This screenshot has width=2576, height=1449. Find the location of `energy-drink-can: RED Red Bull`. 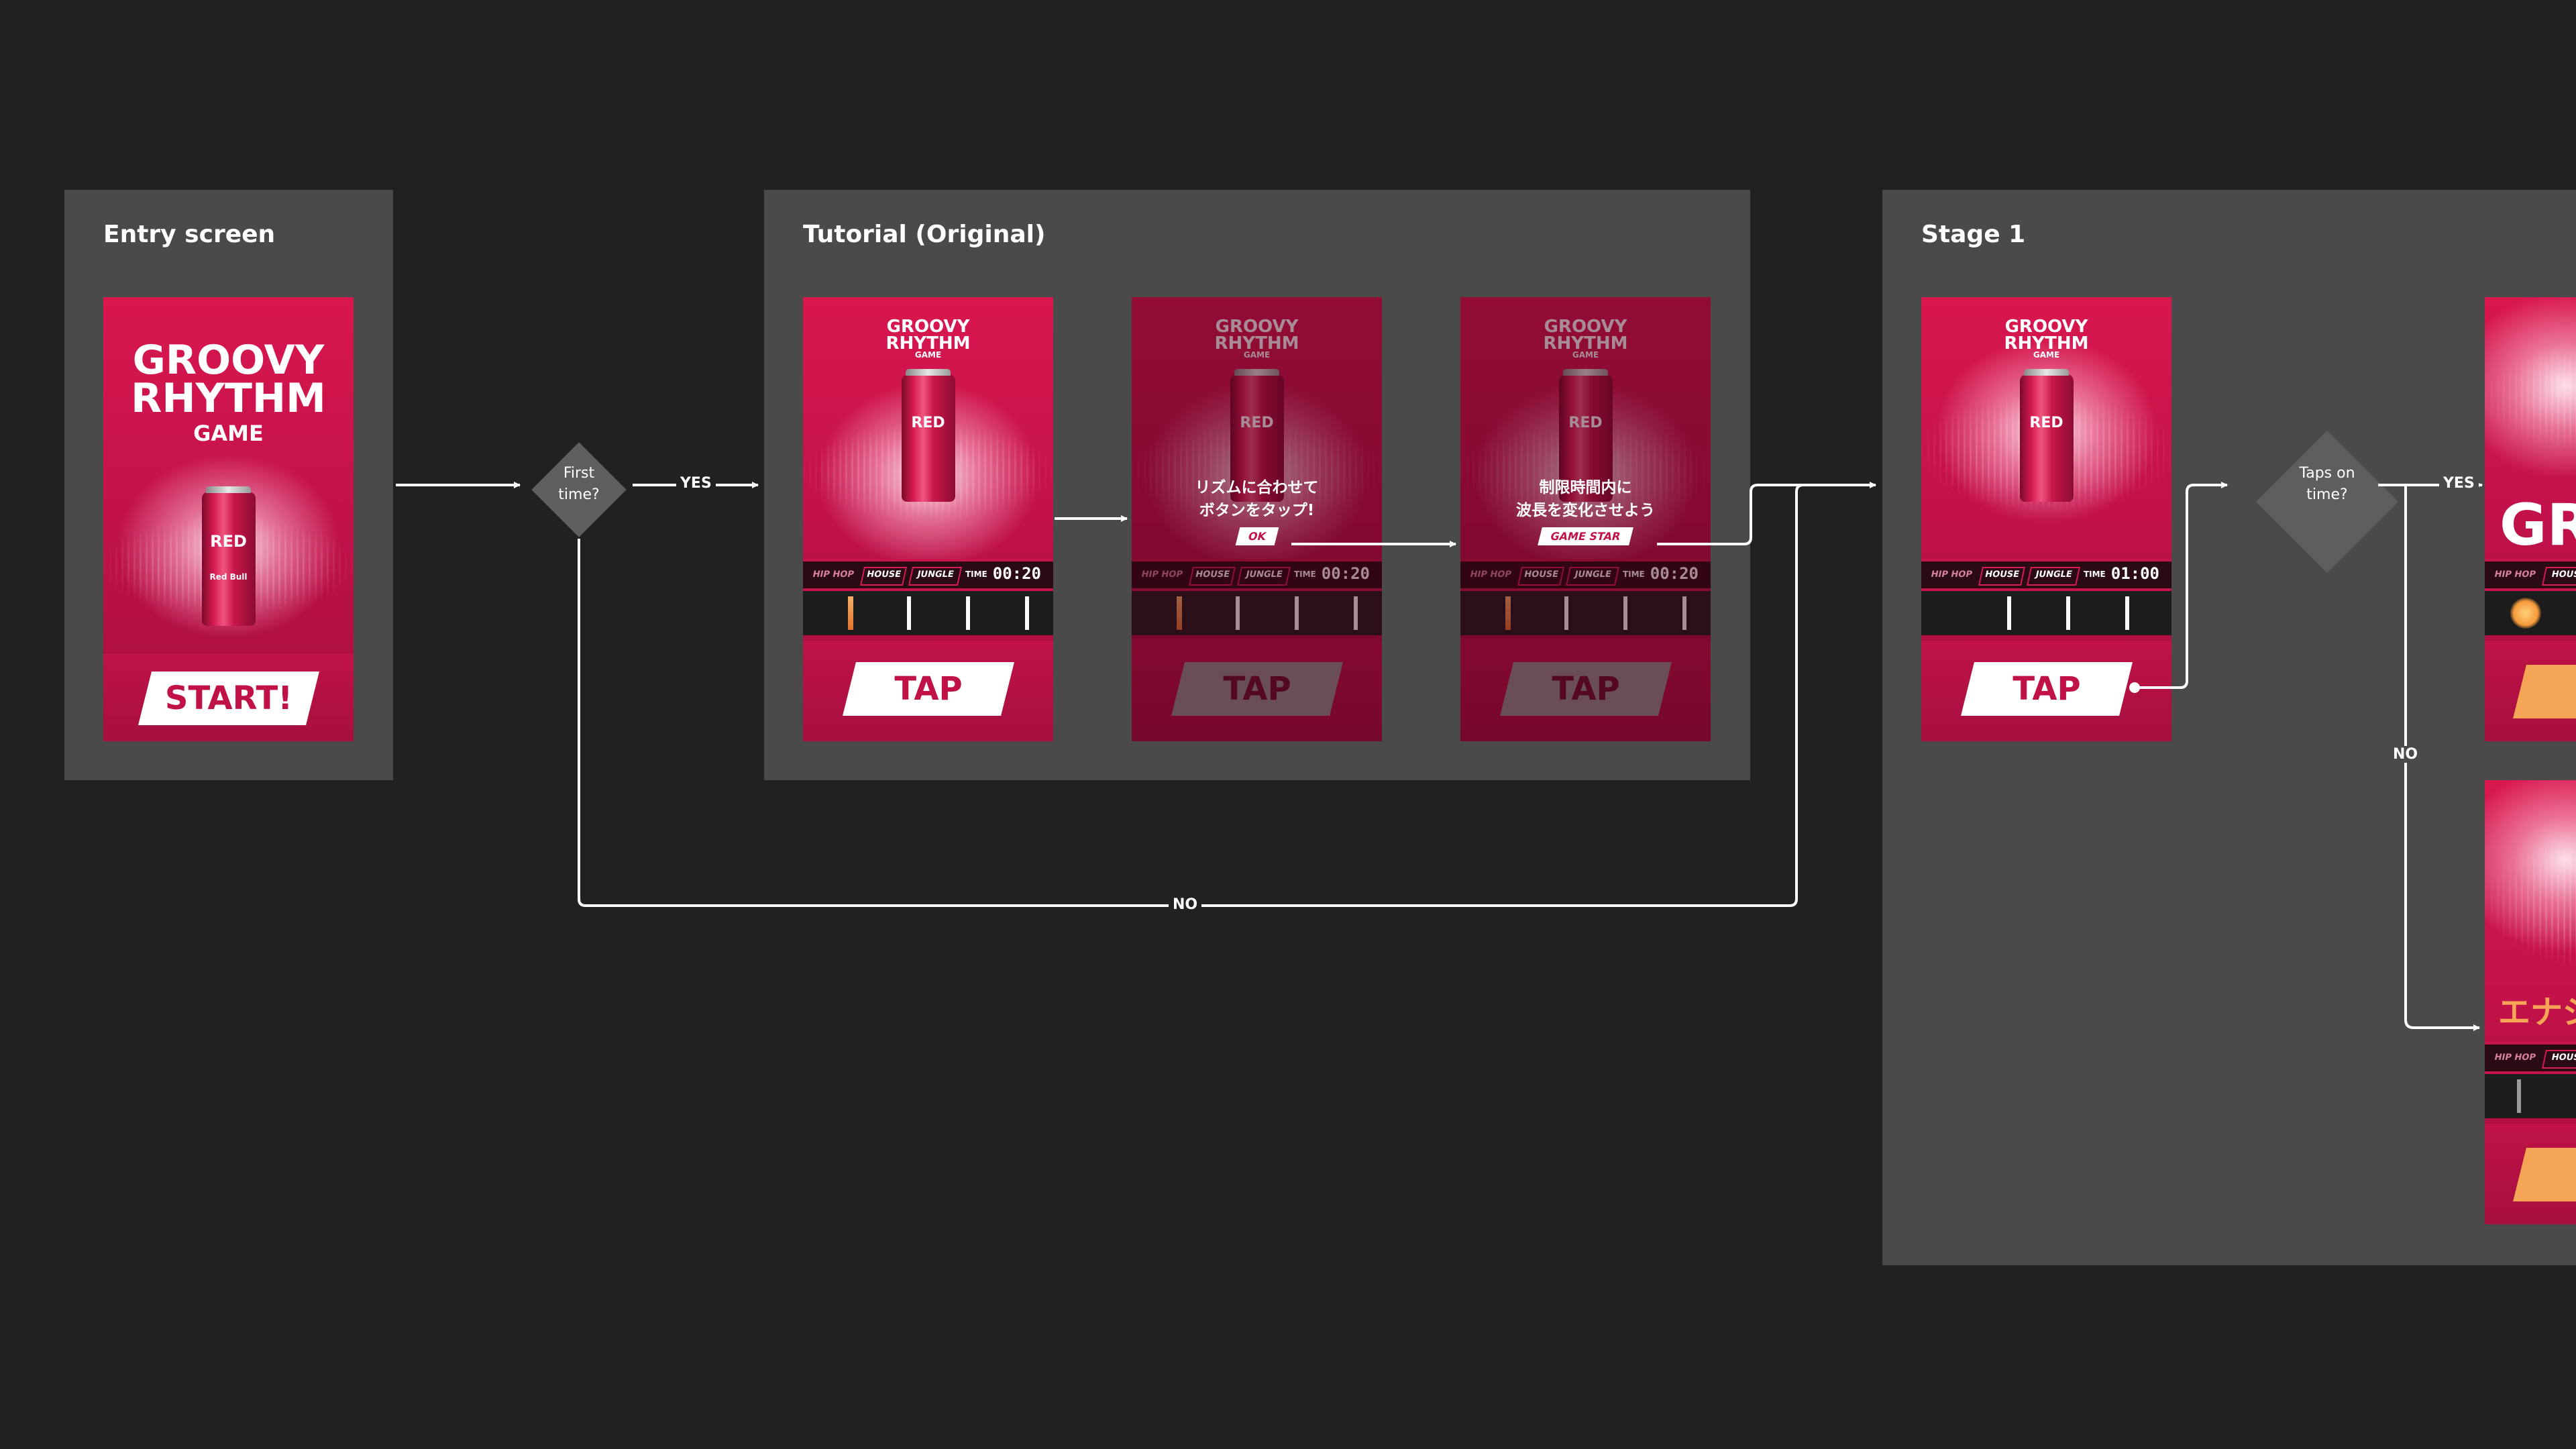

energy-drink-can: RED Red Bull is located at coordinates (228, 556).